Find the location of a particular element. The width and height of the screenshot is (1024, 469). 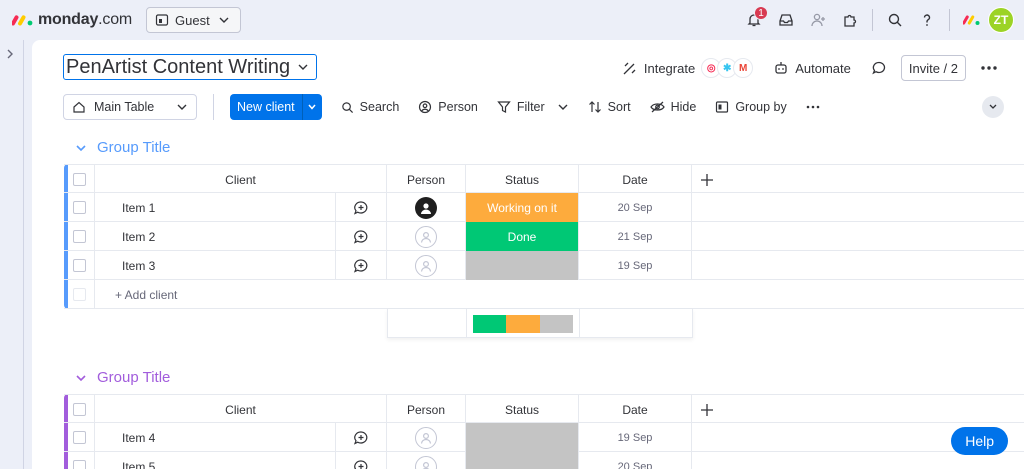

add-item-button: + Add client is located at coordinates (559, 294).